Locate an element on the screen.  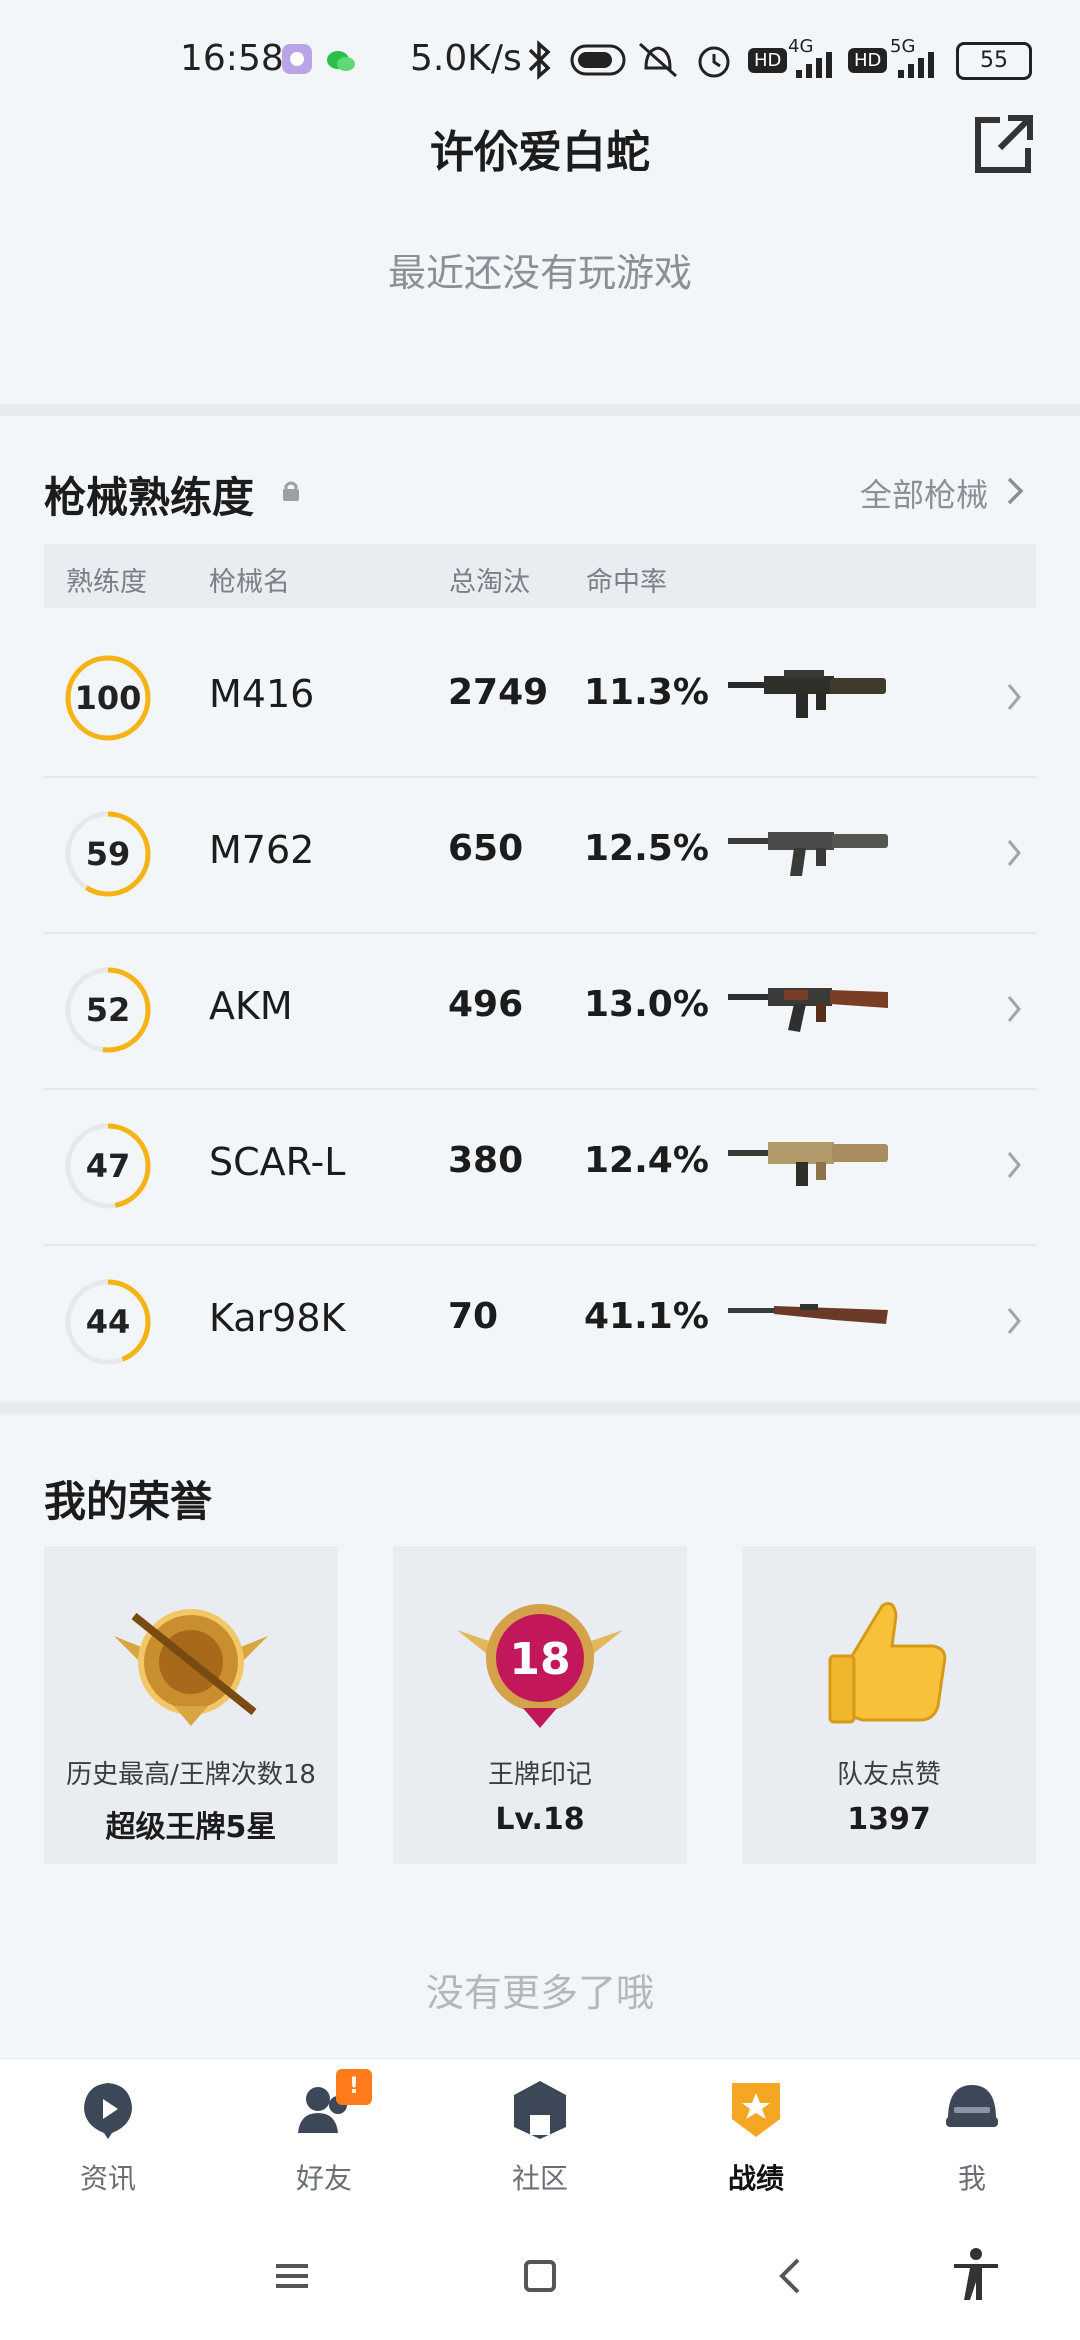
nav-label: 资讯 is located at coordinates (107, 2178).